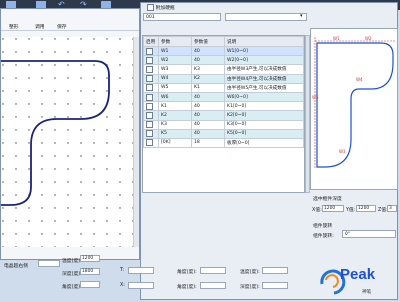 The height and width of the screenshot is (302, 400). Describe the element at coordinates (264, 143) in the screenshot. I see `row-desc-cell: 板厚[0~0]` at that location.